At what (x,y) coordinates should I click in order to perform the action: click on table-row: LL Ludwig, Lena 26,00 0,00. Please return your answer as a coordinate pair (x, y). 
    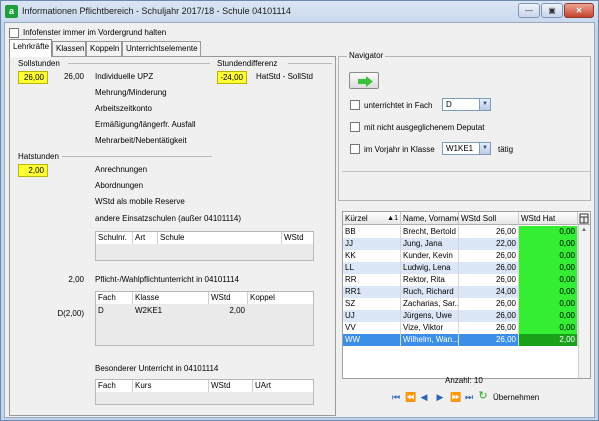
    Looking at the image, I should click on (460, 268).